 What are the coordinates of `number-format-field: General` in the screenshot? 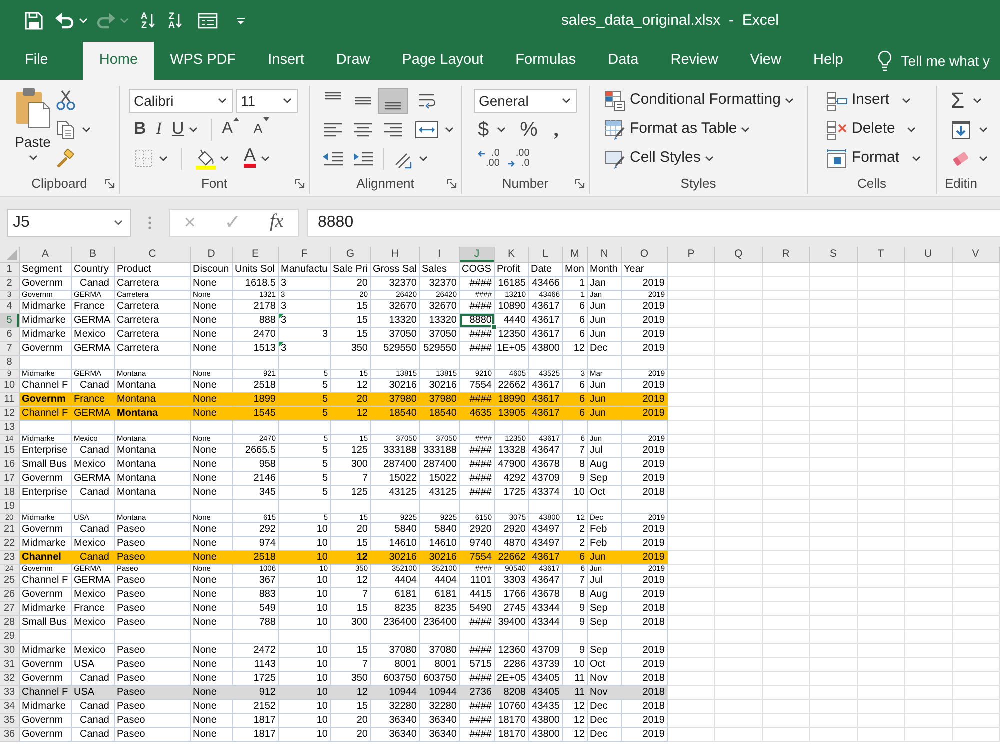 It's located at (525, 101).